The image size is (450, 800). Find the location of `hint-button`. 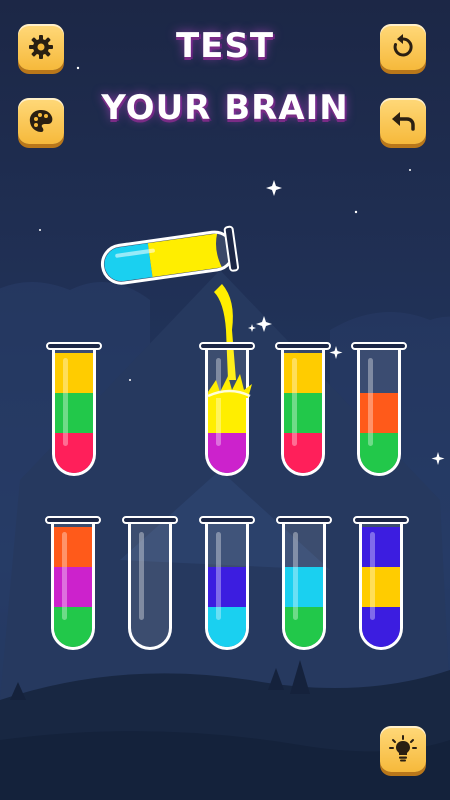

hint-button is located at coordinates (403, 749).